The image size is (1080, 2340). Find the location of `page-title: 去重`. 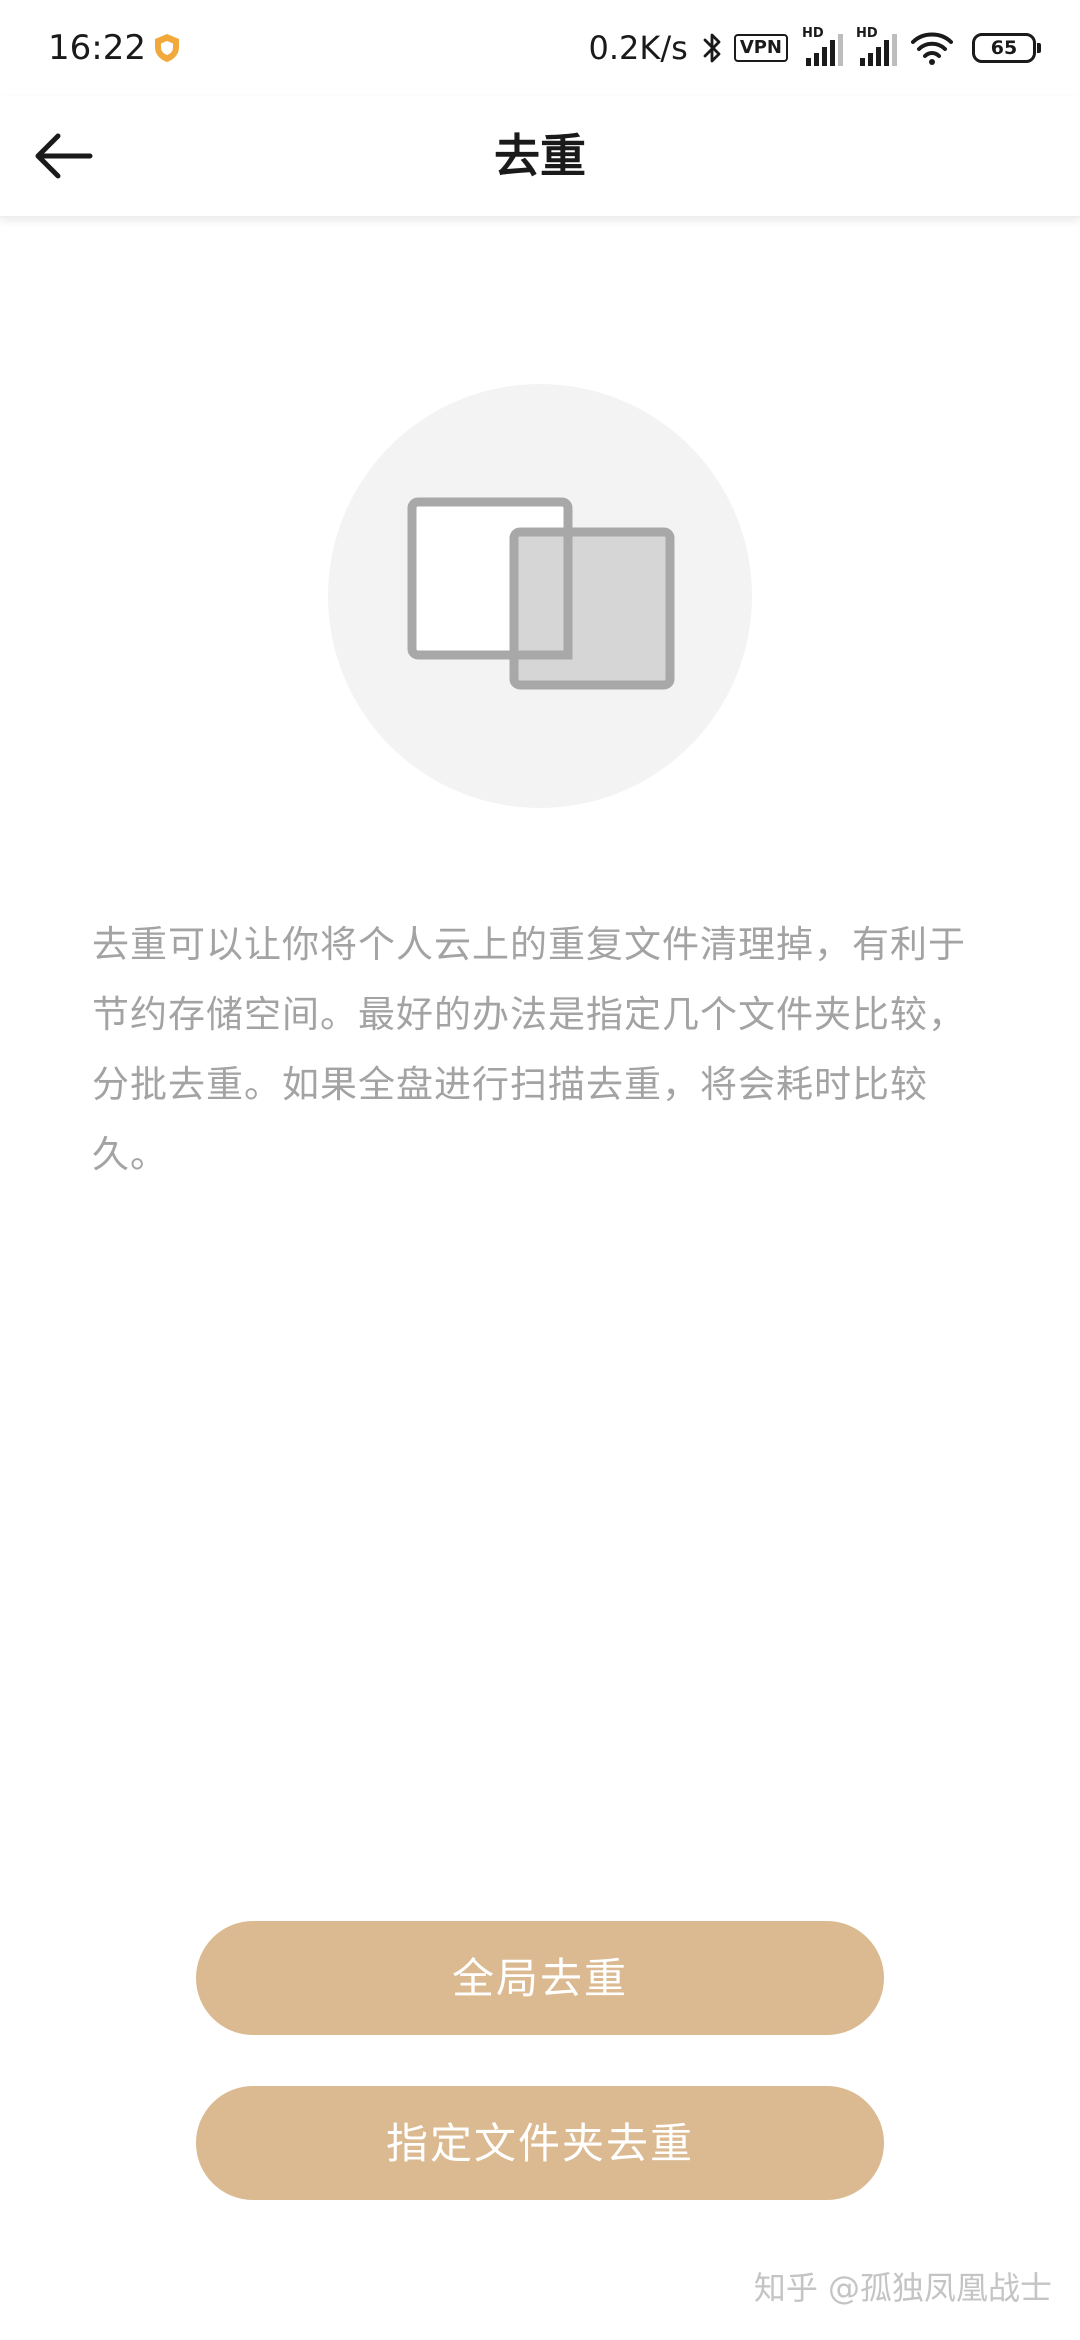

page-title: 去重 is located at coordinates (540, 156).